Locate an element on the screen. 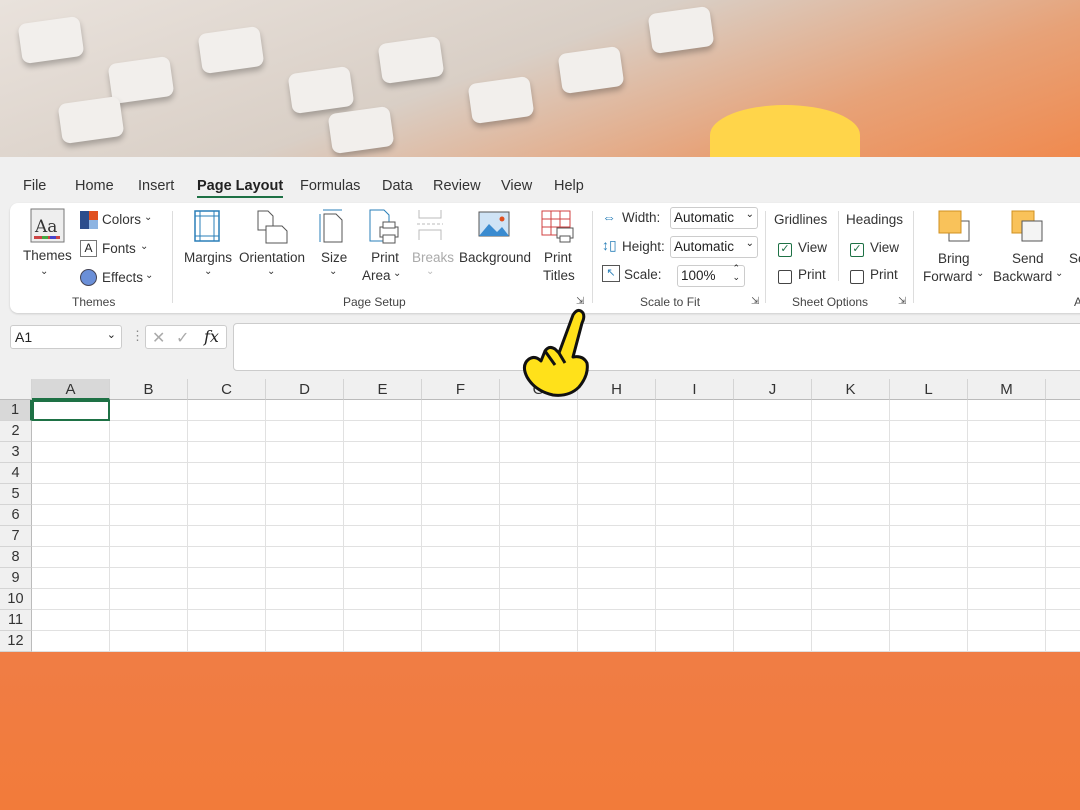 The width and height of the screenshot is (1080, 810). cell-N6 is located at coordinates (1063, 515).